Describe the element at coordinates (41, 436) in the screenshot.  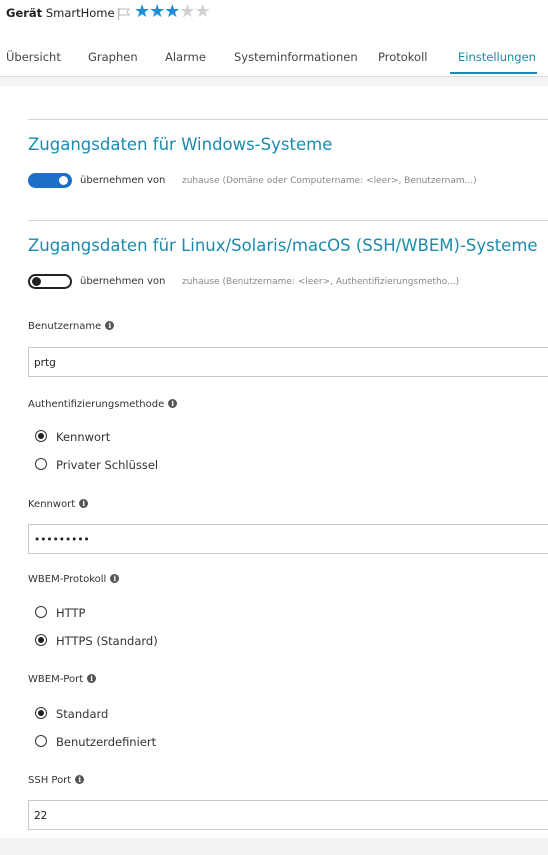
I see `radio-kennwort` at that location.